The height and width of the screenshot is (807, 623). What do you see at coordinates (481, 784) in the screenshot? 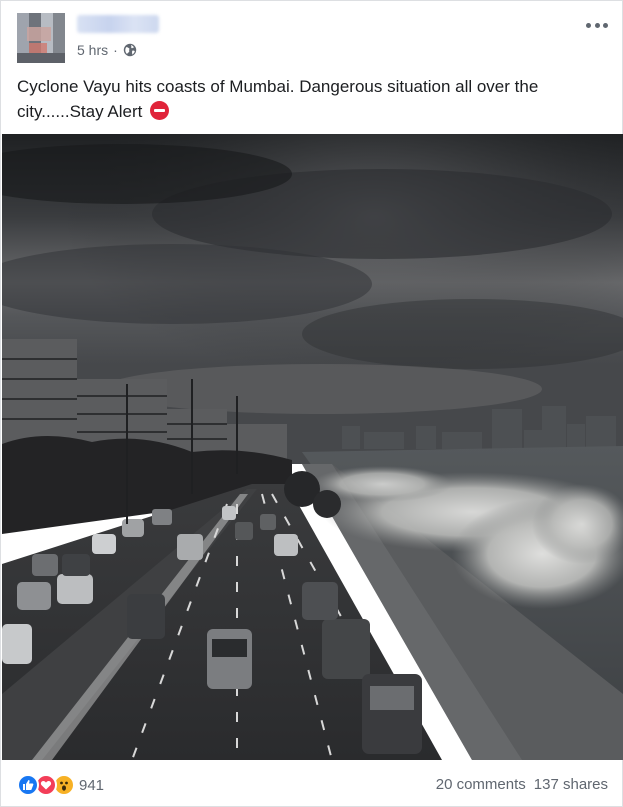
I see `comments-count-link: 20 comments` at bounding box center [481, 784].